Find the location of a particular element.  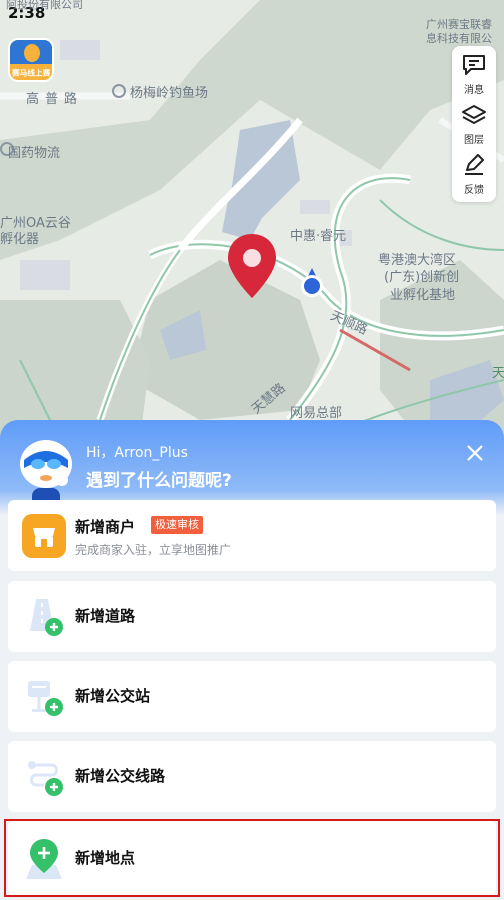

add-bus-stop-icon is located at coordinates (45, 698).